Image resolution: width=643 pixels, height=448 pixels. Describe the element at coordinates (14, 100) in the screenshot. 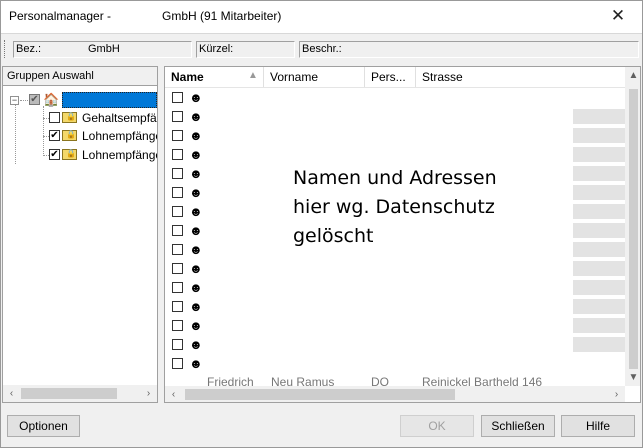

I see `collapse-icon: −` at that location.